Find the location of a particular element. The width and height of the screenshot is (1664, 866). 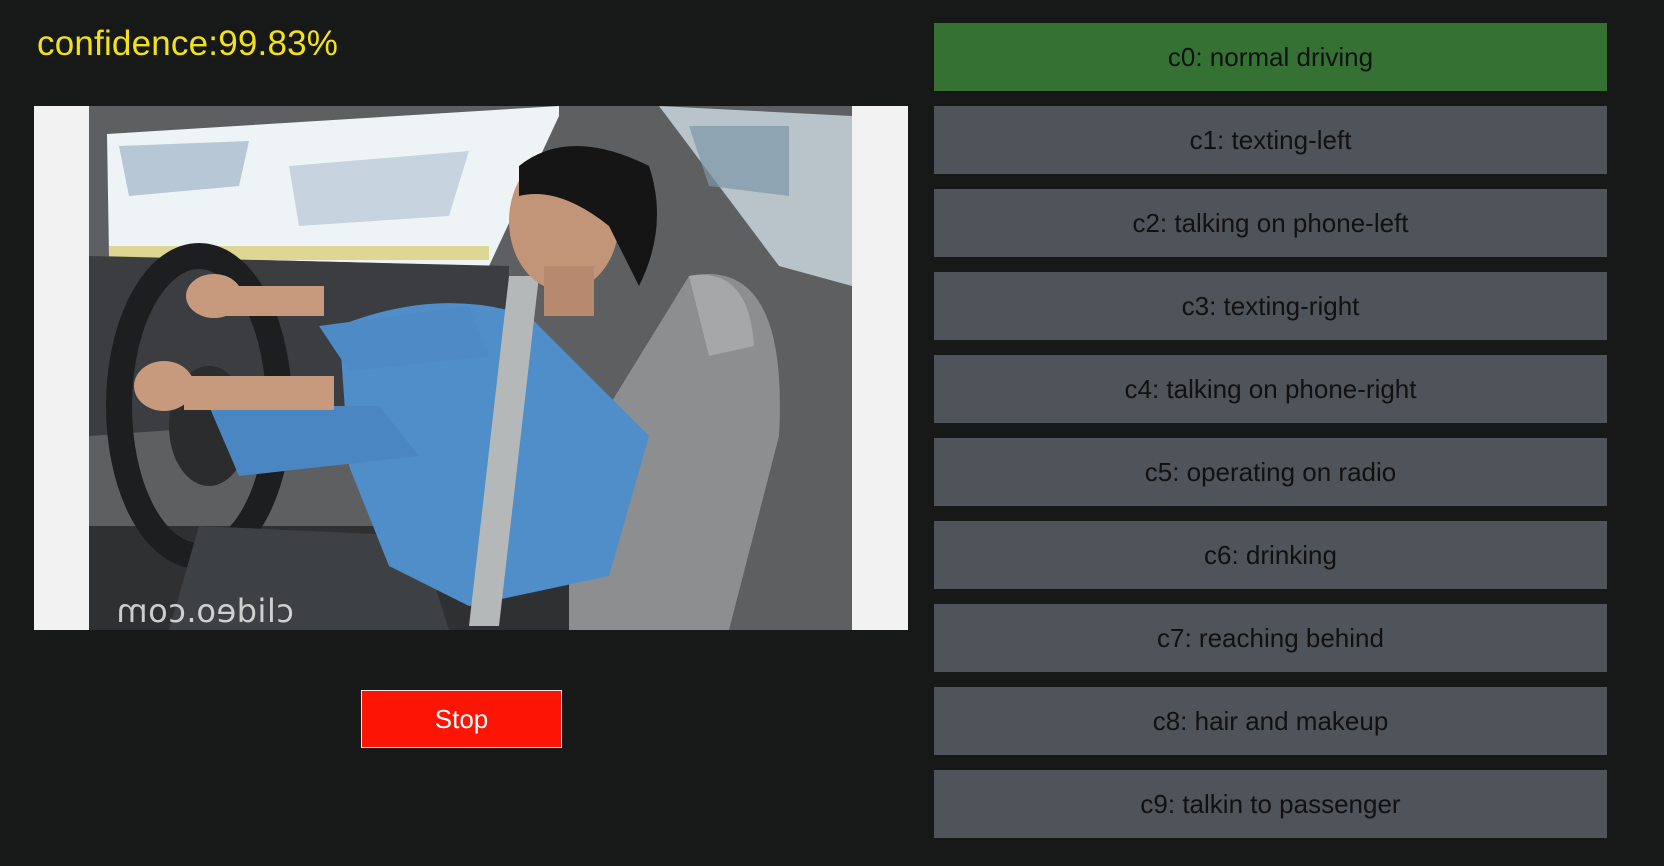

class-item-c7: c7: reaching behind is located at coordinates (1270, 638).